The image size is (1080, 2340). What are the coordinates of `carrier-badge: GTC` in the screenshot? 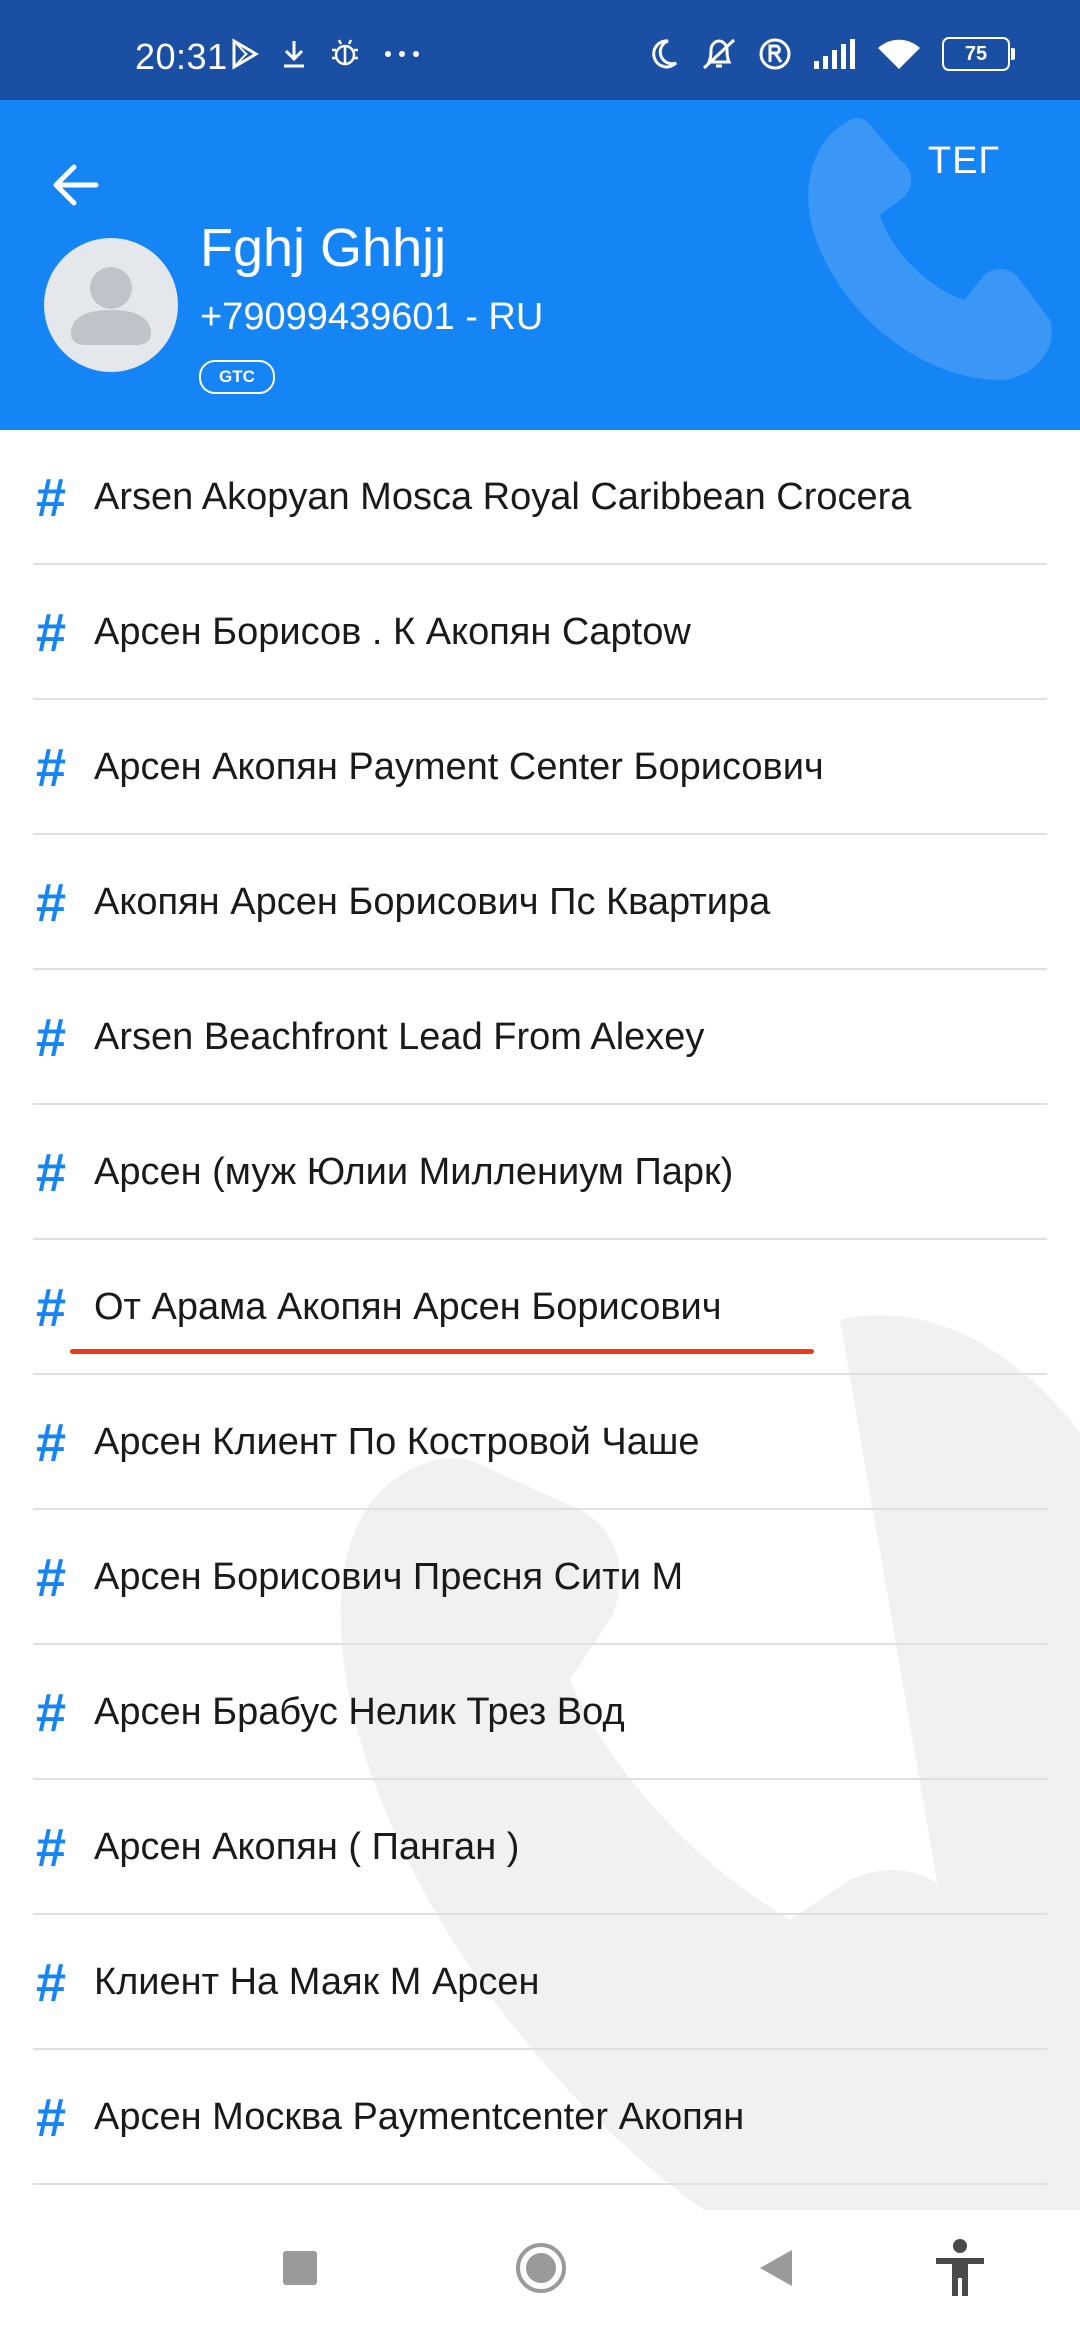 It's located at (237, 377).